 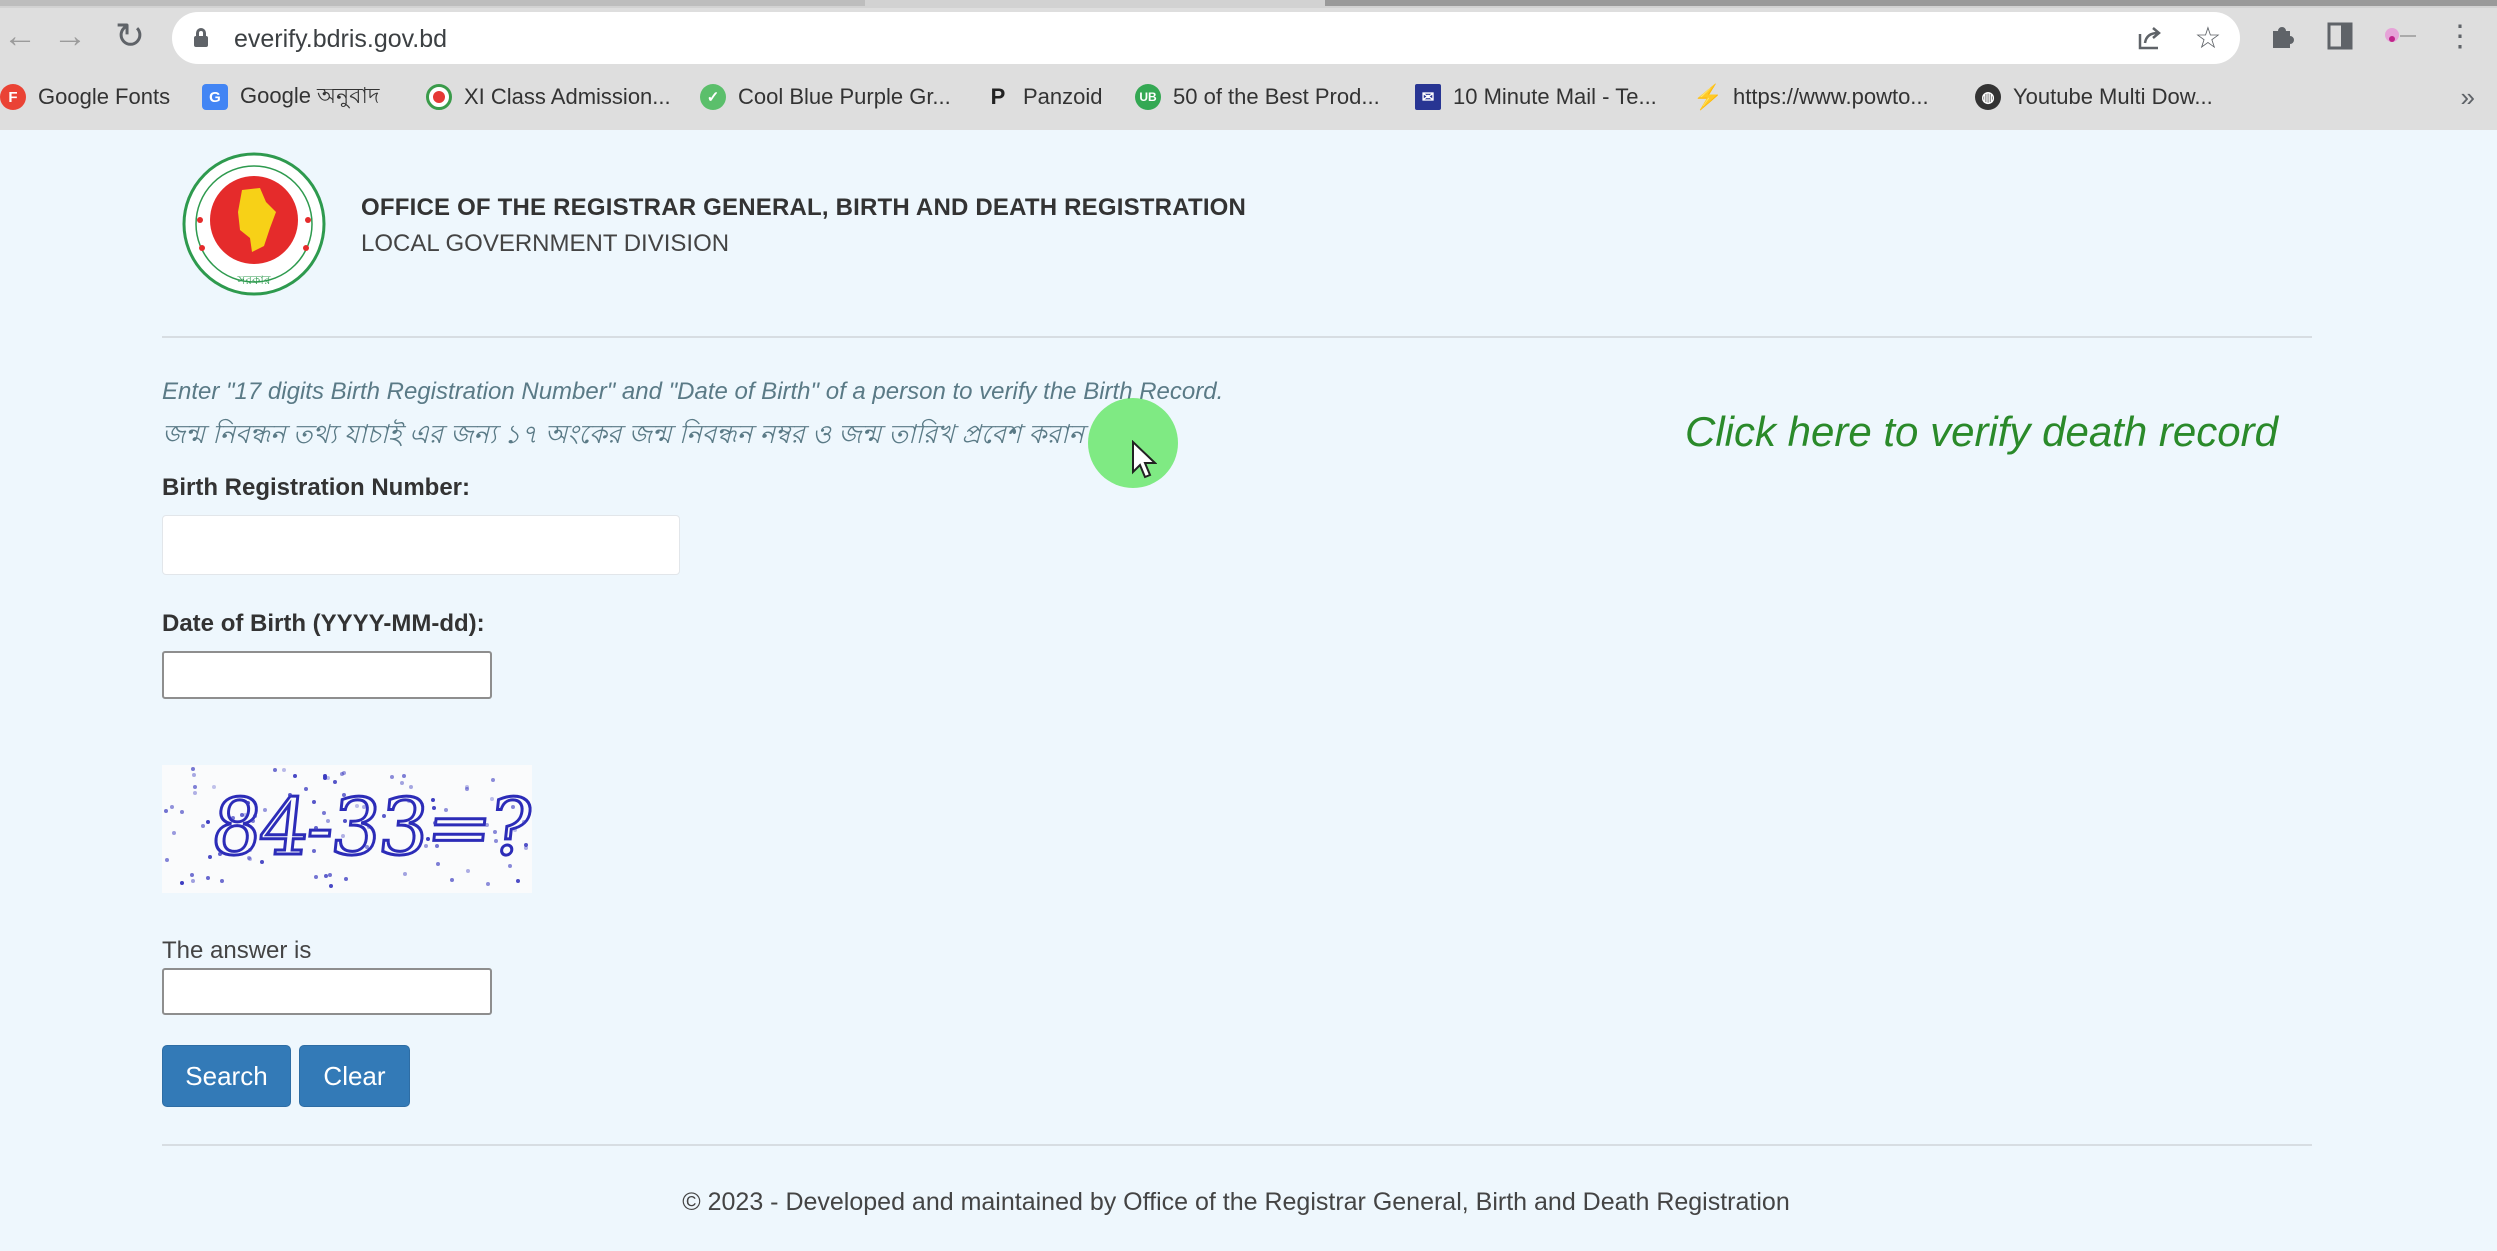 What do you see at coordinates (2468, 97) in the screenshot?
I see `more-bookmarks-button: »` at bounding box center [2468, 97].